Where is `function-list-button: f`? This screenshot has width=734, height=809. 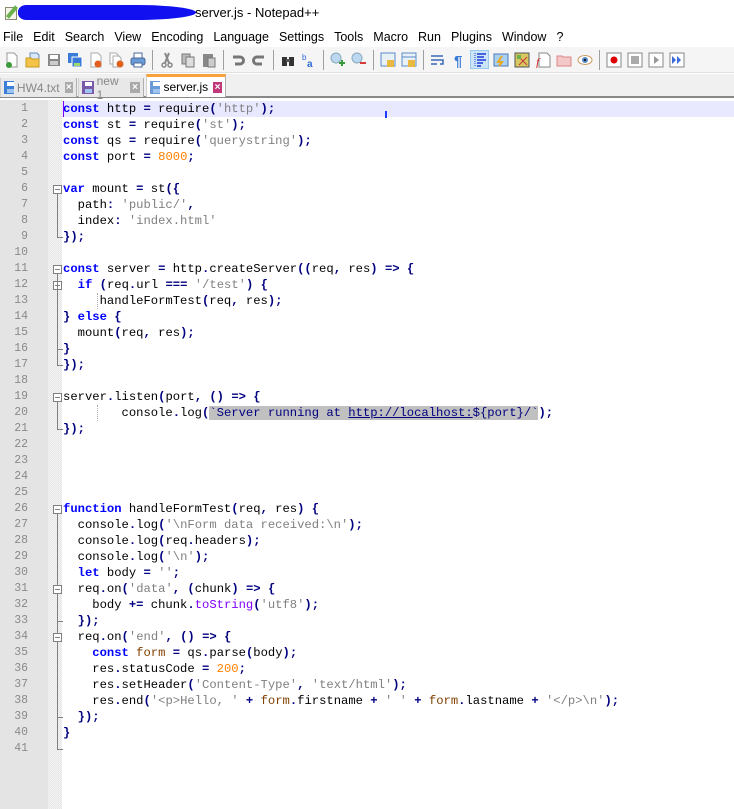 function-list-button: f is located at coordinates (542, 59).